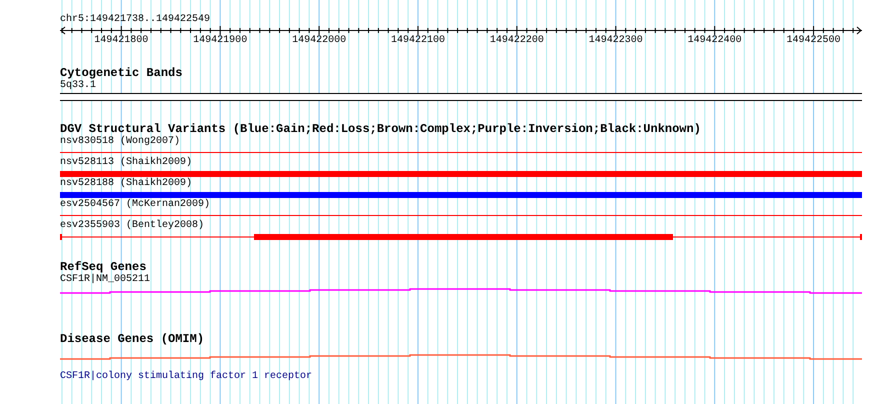 The width and height of the screenshot is (890, 404). What do you see at coordinates (715, 40) in the screenshot?
I see `tick-label: 149422400` at bounding box center [715, 40].